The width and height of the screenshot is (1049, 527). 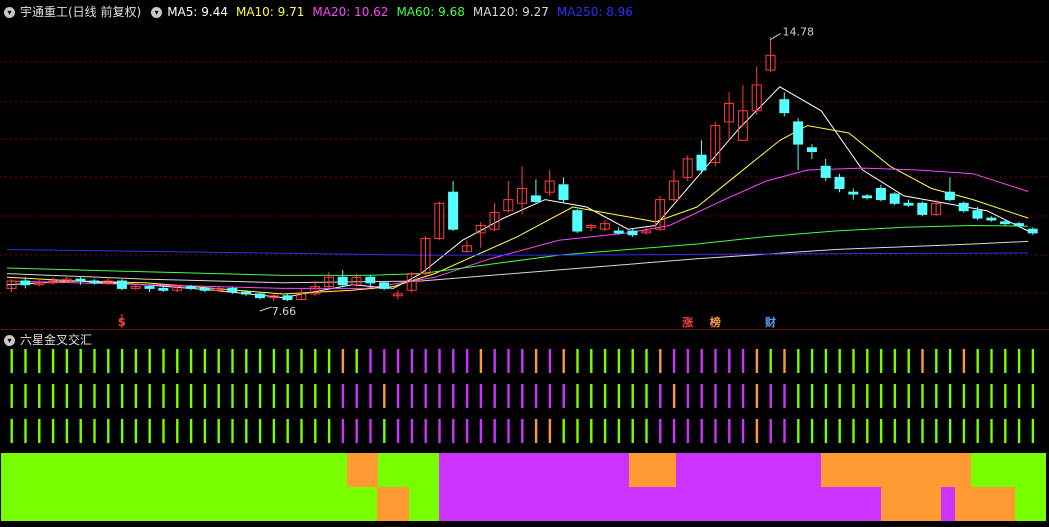 I want to click on event-marker: 榜, so click(x=715, y=322).